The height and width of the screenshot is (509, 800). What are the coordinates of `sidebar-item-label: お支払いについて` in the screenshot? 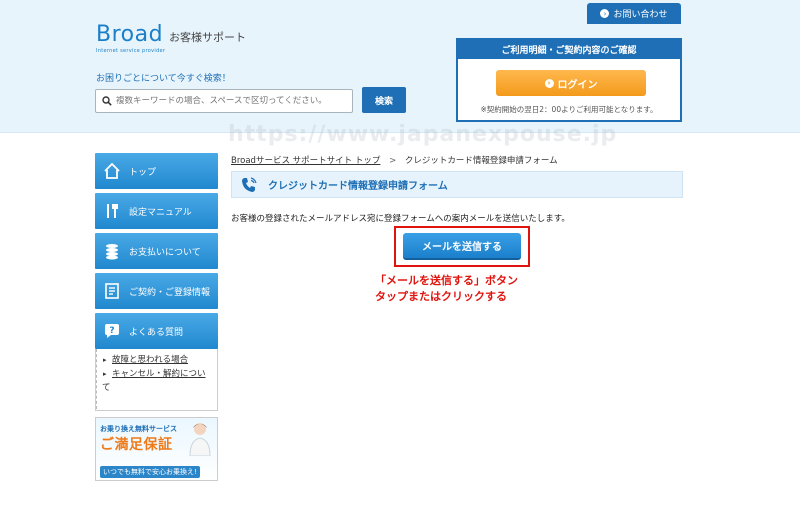 It's located at (165, 252).